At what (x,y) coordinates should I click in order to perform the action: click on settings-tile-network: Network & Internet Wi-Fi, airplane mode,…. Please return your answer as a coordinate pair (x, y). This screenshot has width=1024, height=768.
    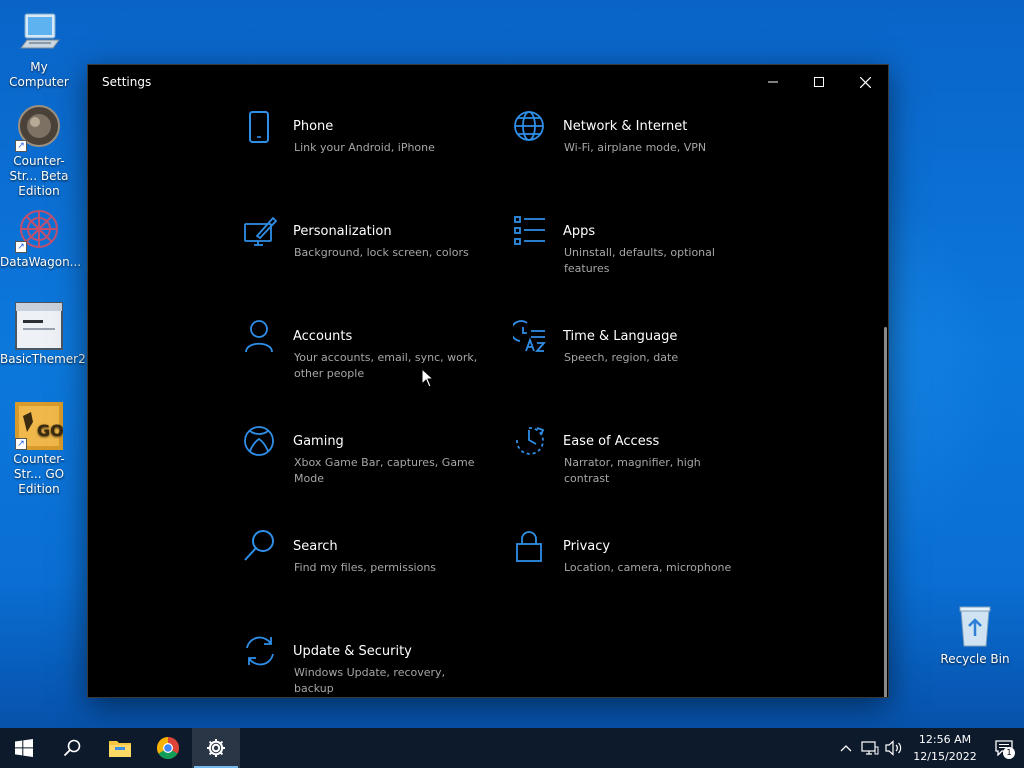
    Looking at the image, I should click on (638, 156).